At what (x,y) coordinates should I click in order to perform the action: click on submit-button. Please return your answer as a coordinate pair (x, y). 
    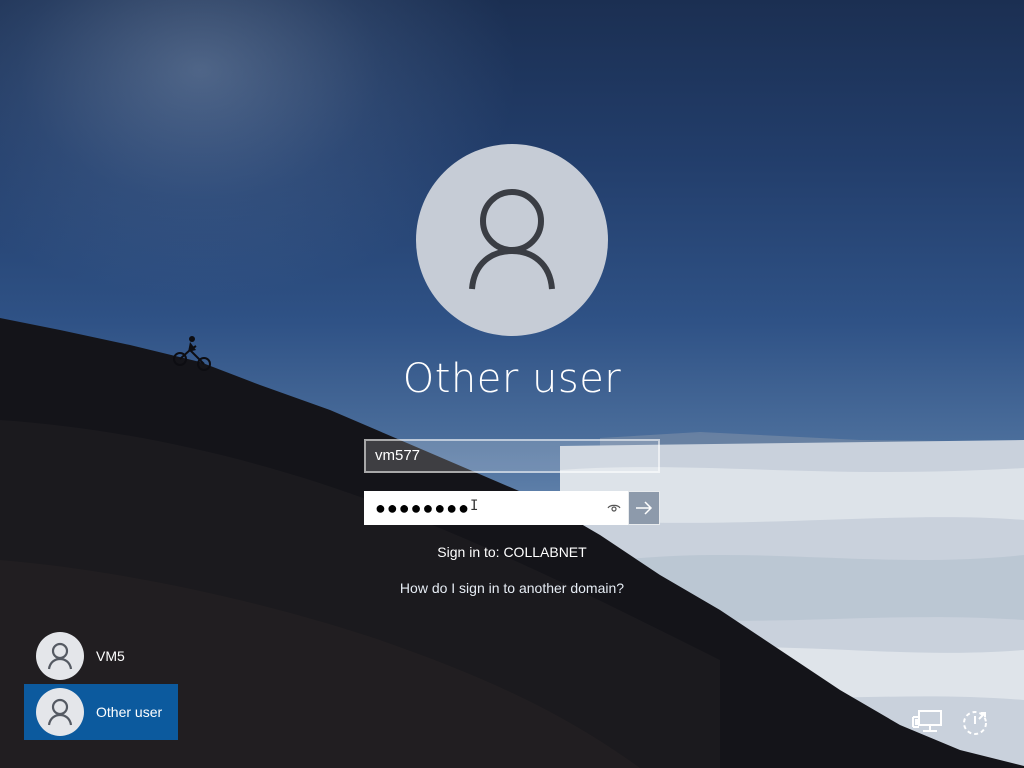
    Looking at the image, I should click on (644, 508).